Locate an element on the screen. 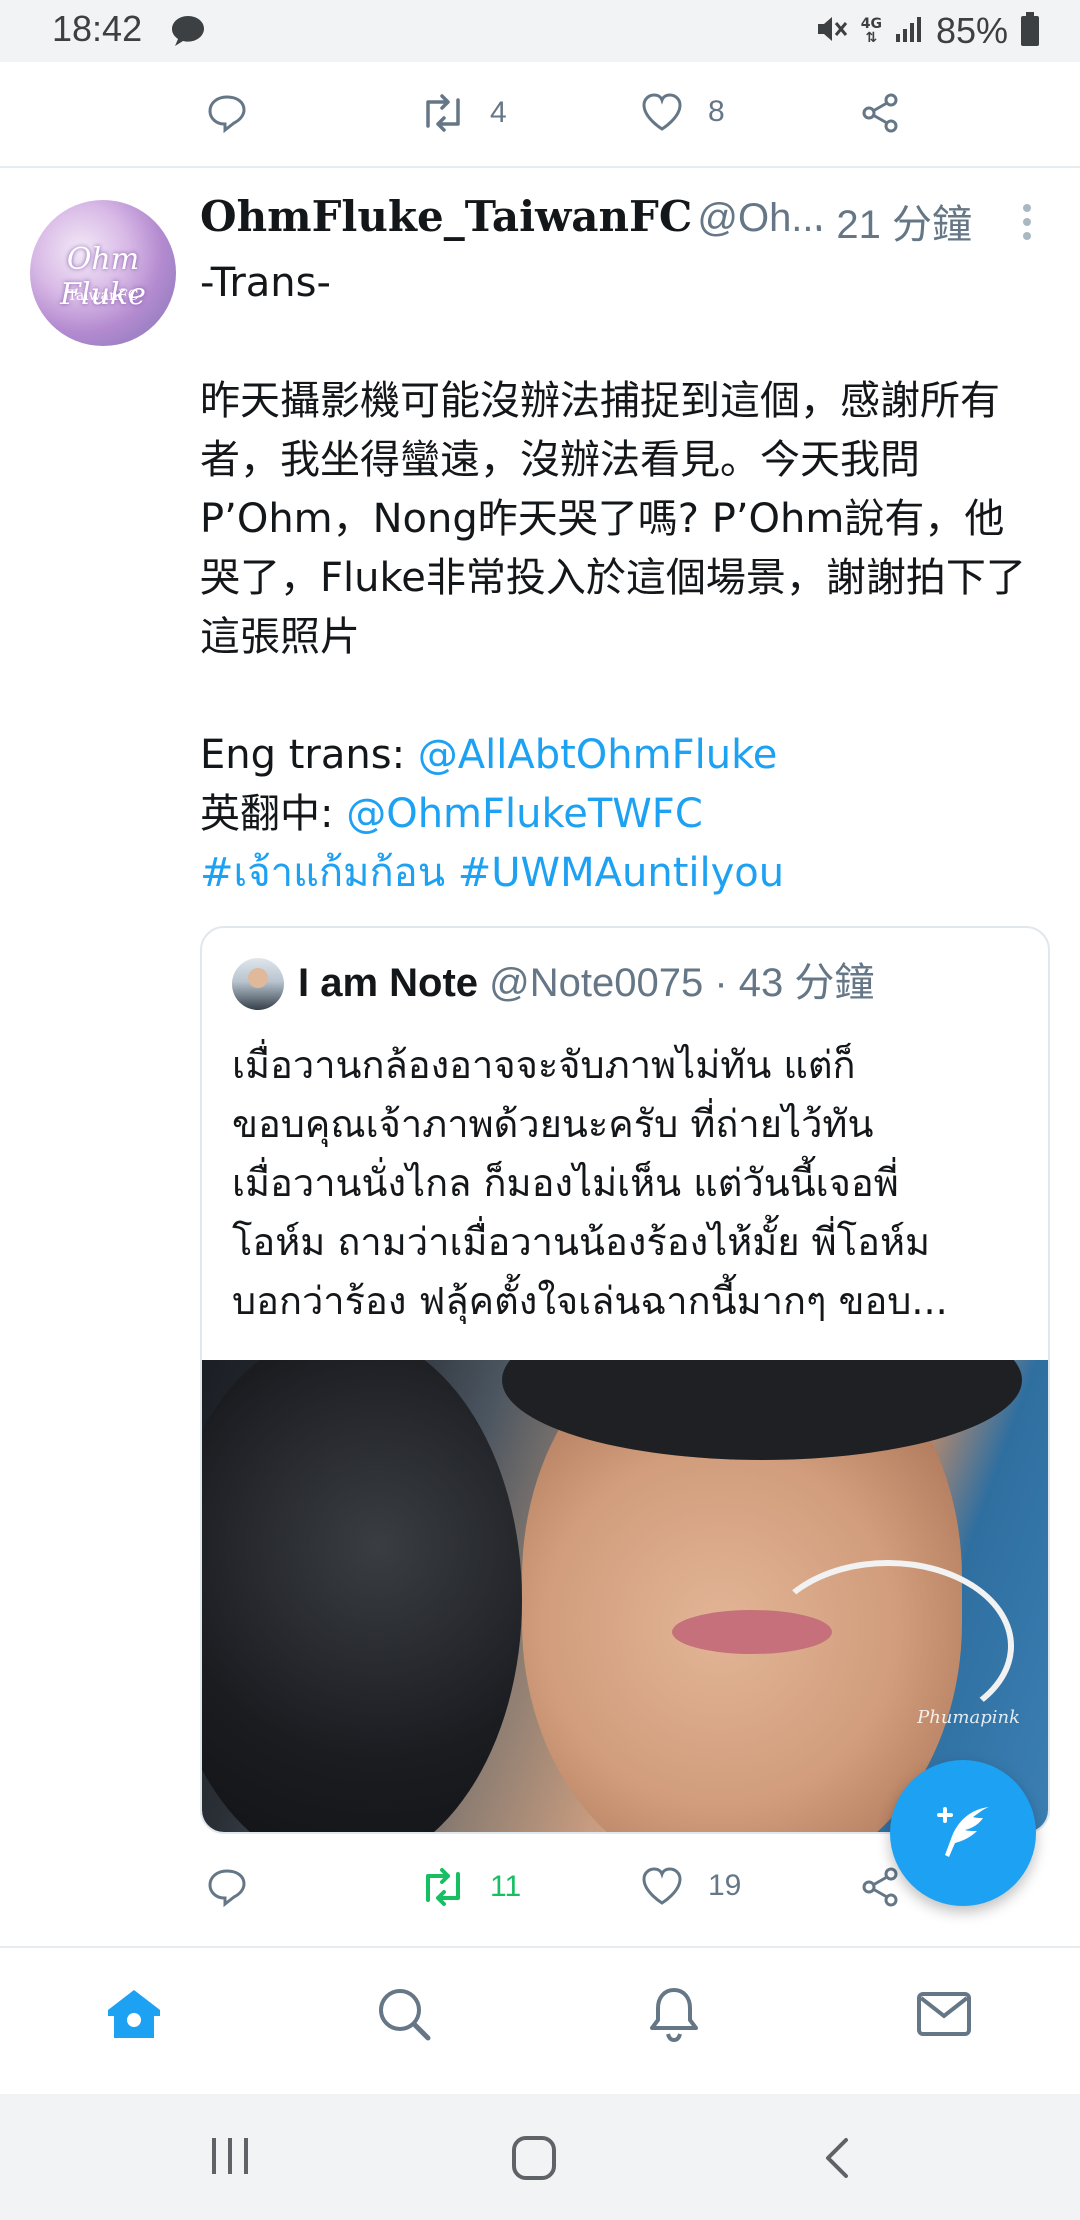 The width and height of the screenshot is (1080, 2220). like-button: 8 is located at coordinates (682, 112).